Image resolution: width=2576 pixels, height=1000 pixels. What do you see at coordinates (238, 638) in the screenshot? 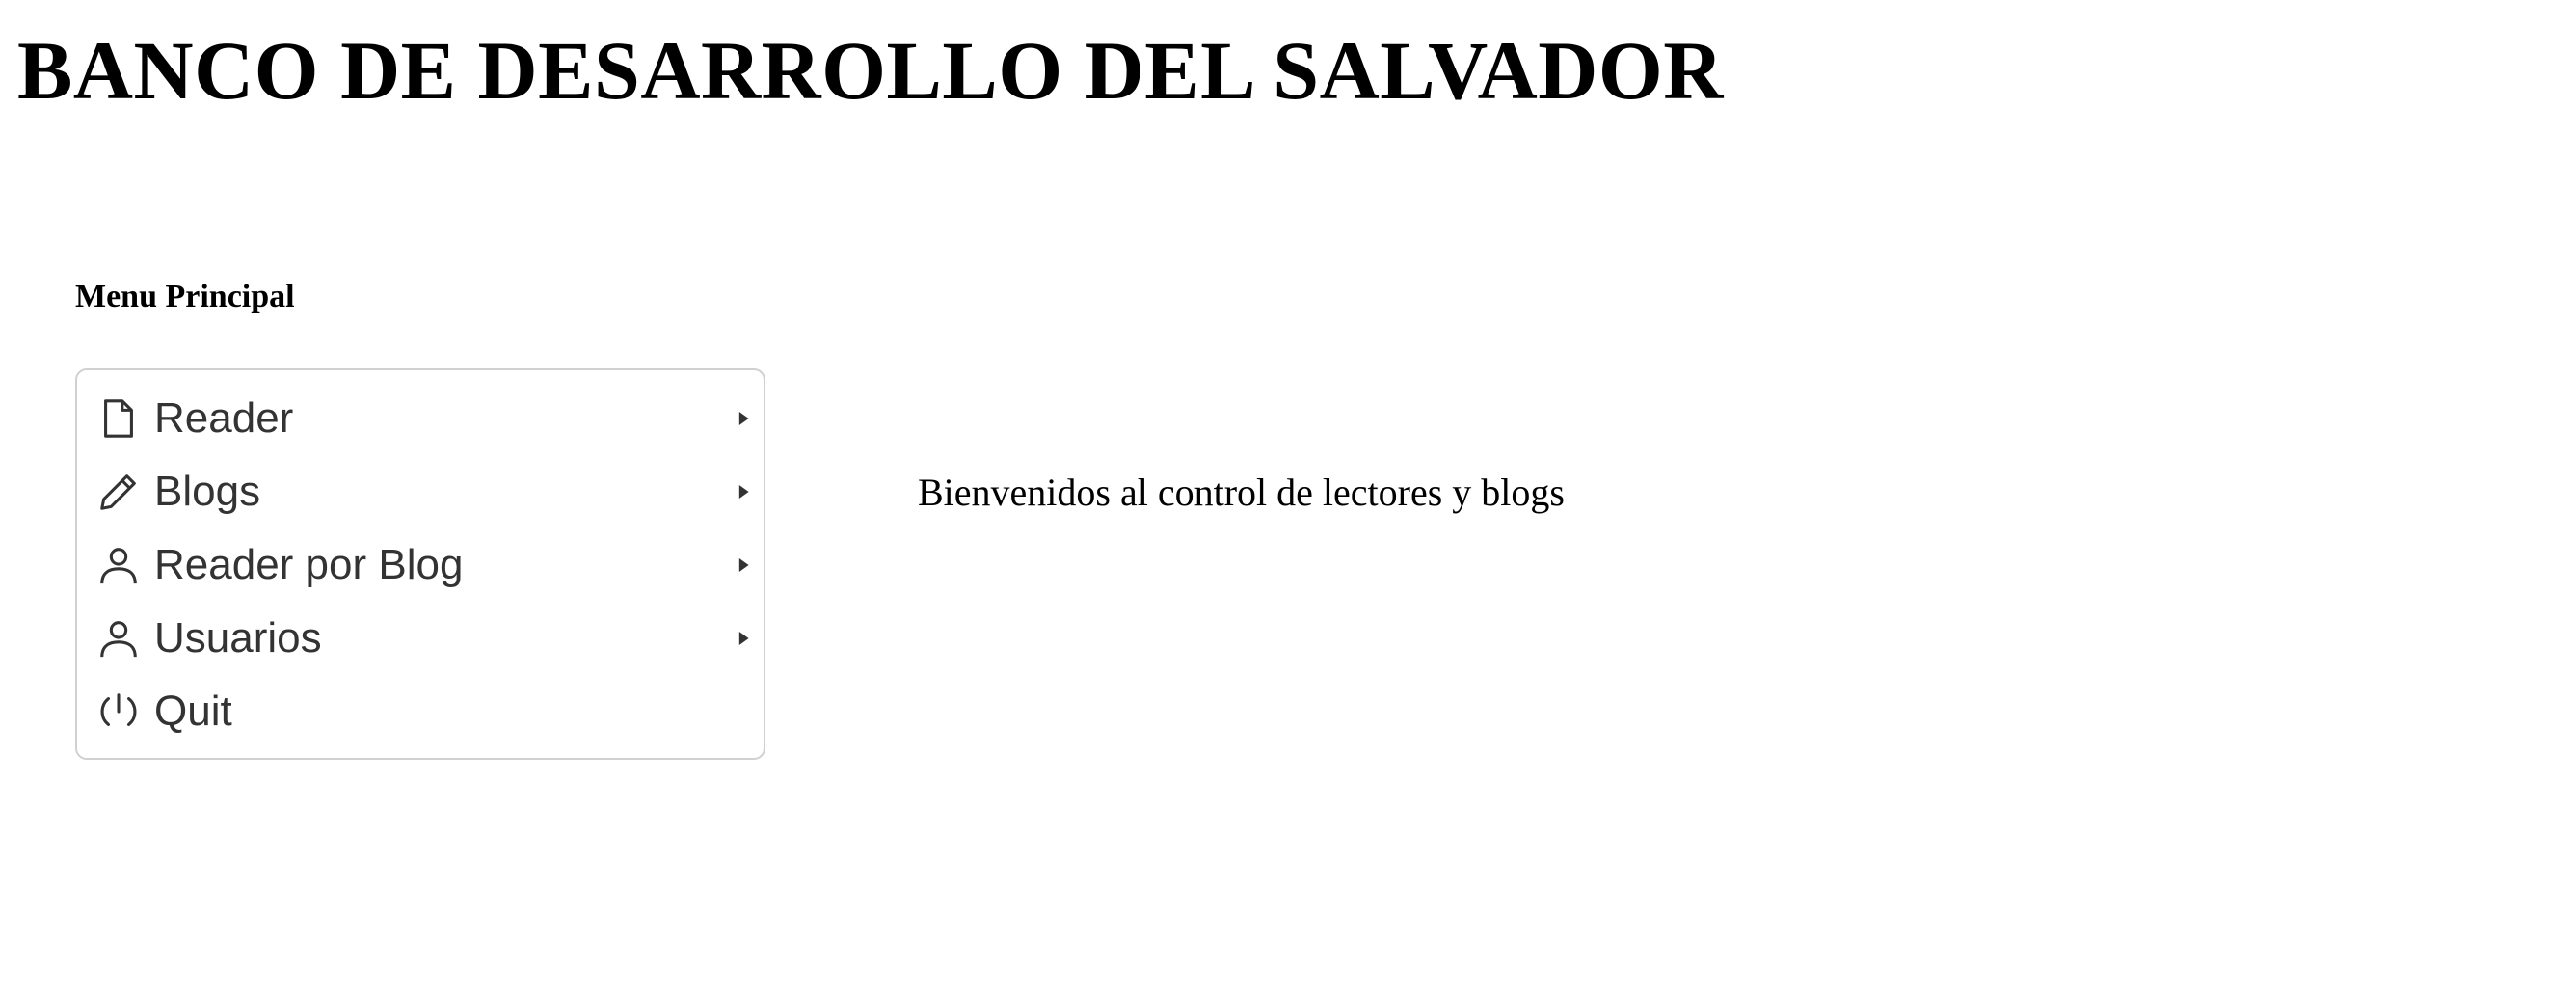
I see `menu-item-label: Usuarios` at bounding box center [238, 638].